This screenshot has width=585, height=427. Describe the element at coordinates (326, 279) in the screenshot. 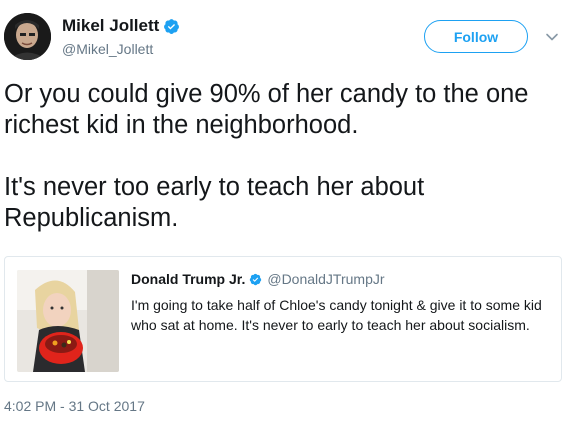

I see `quoted-author-handle: @DonaldJTrumpJr` at that location.